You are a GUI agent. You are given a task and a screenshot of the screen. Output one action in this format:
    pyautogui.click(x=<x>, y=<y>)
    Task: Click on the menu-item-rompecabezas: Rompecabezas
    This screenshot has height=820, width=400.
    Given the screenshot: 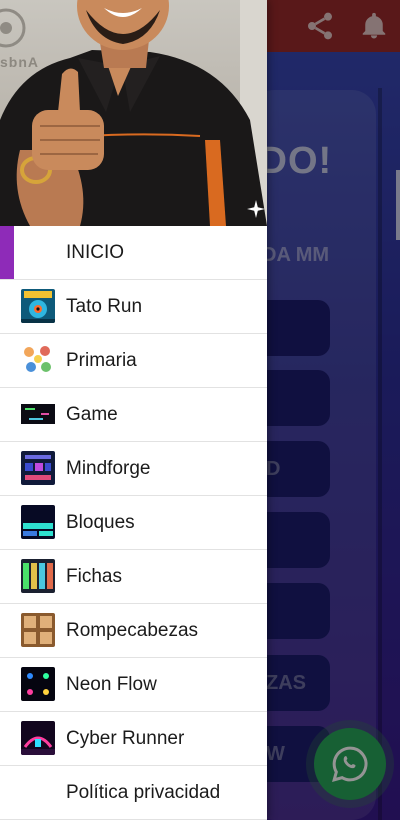 What is the action you would take?
    pyautogui.click(x=133, y=631)
    